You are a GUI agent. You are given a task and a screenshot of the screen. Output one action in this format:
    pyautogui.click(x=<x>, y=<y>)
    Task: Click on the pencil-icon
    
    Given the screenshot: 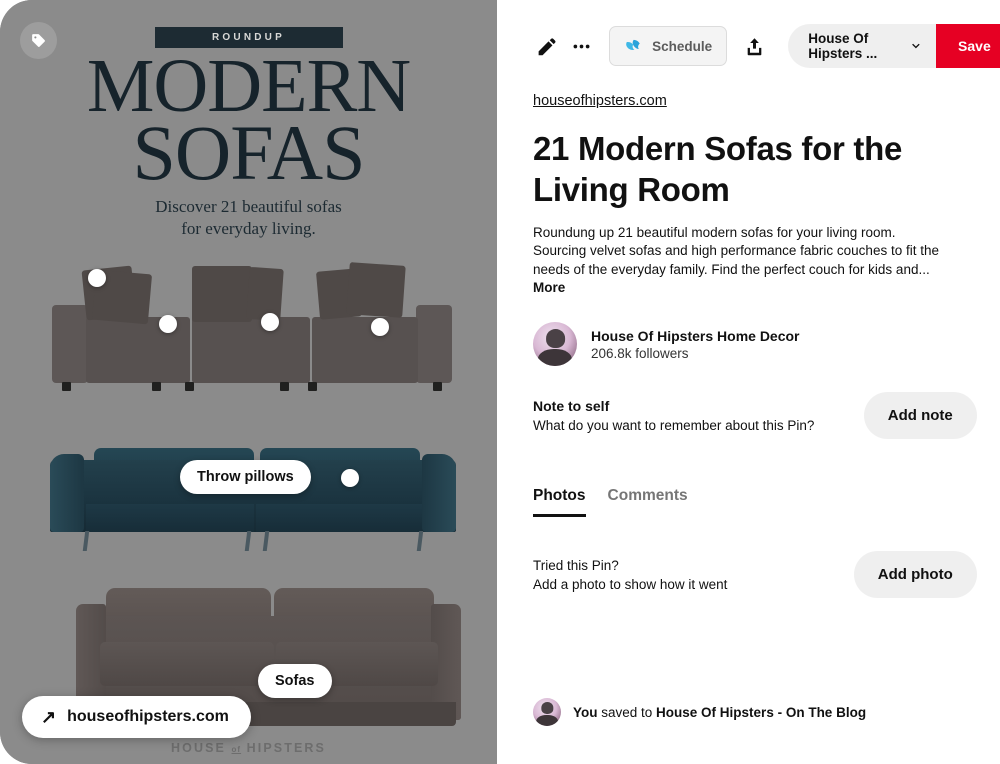 What is the action you would take?
    pyautogui.click(x=547, y=46)
    